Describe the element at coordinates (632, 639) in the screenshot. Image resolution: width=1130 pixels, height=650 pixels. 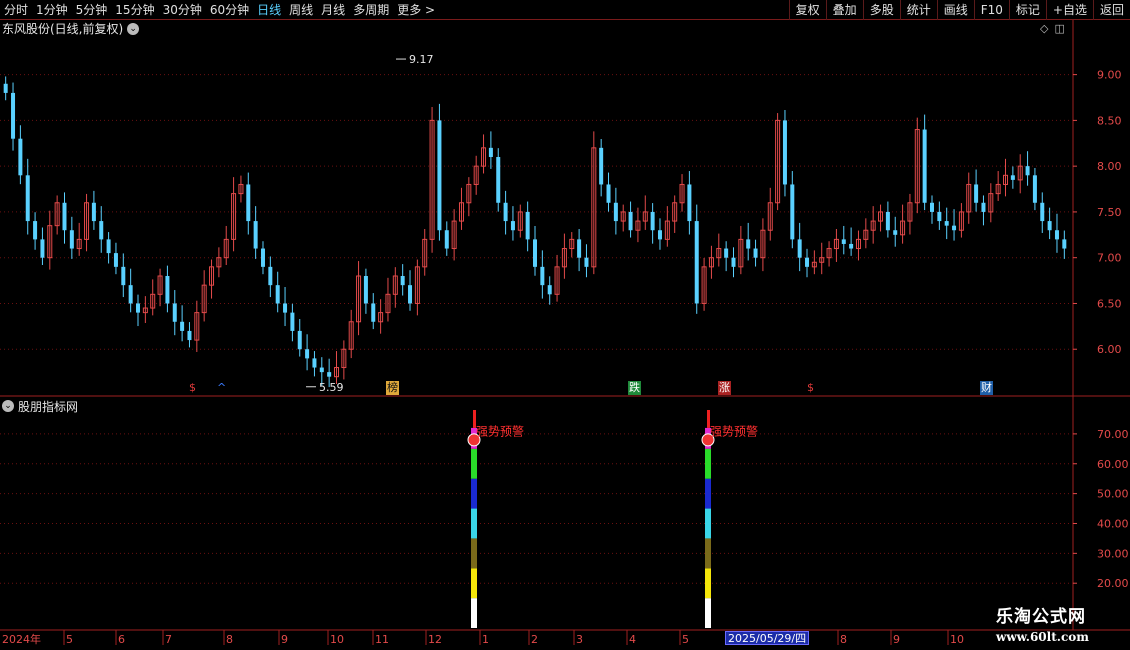
I see `date-label: 4` at that location.